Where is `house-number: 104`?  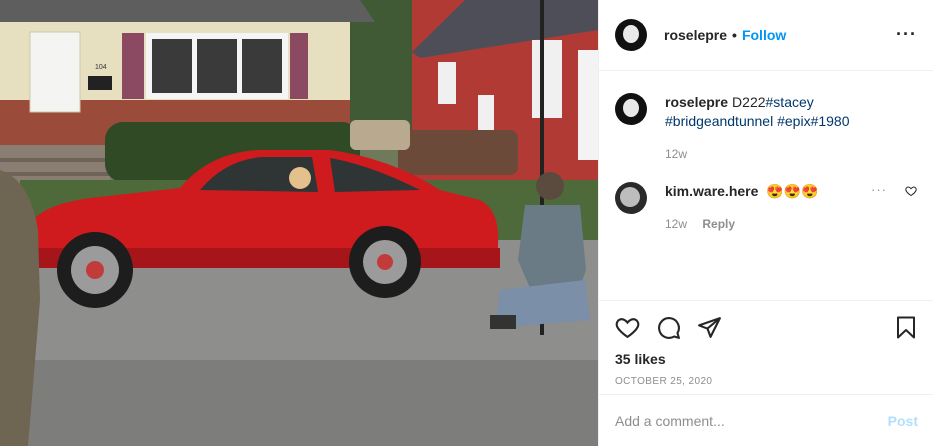 house-number: 104 is located at coordinates (101, 67).